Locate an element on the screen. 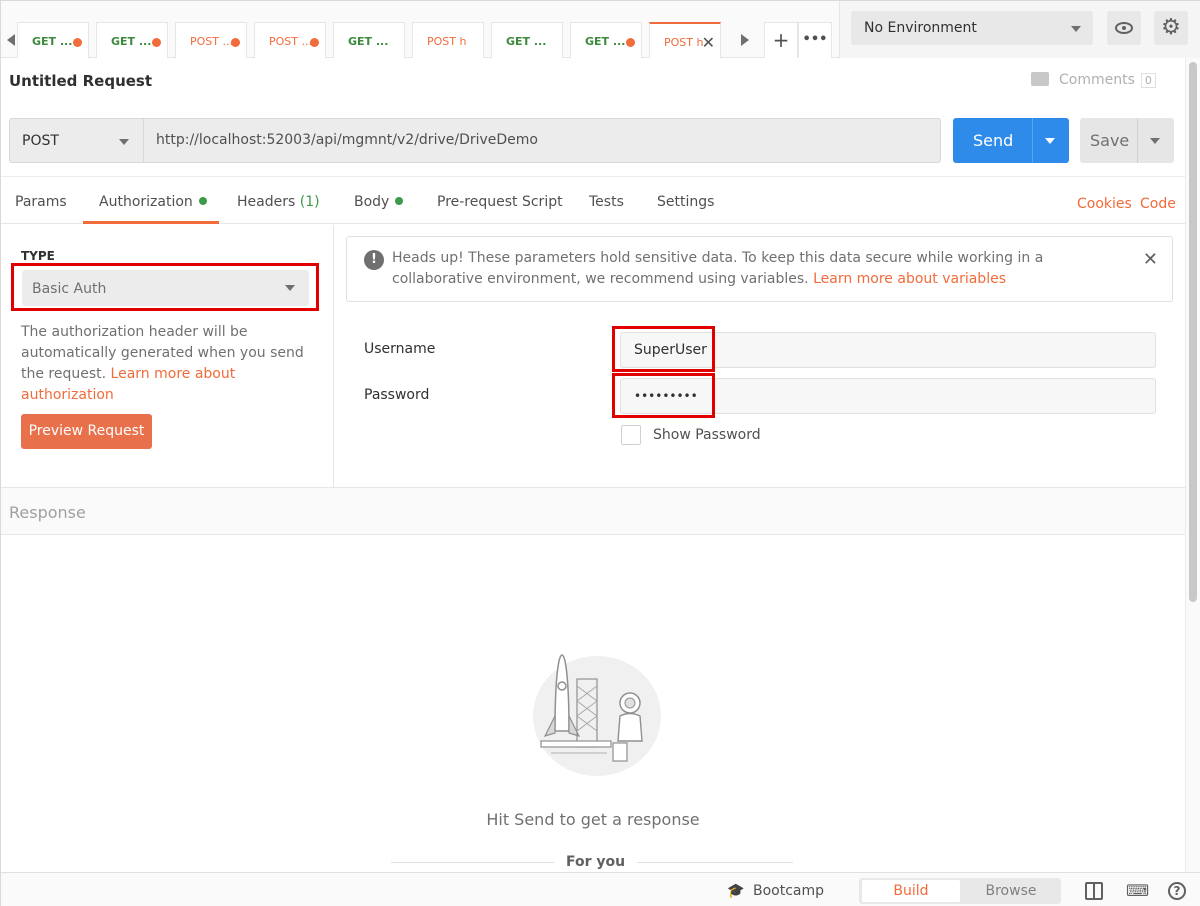  tab-body: Body is located at coordinates (379, 202).